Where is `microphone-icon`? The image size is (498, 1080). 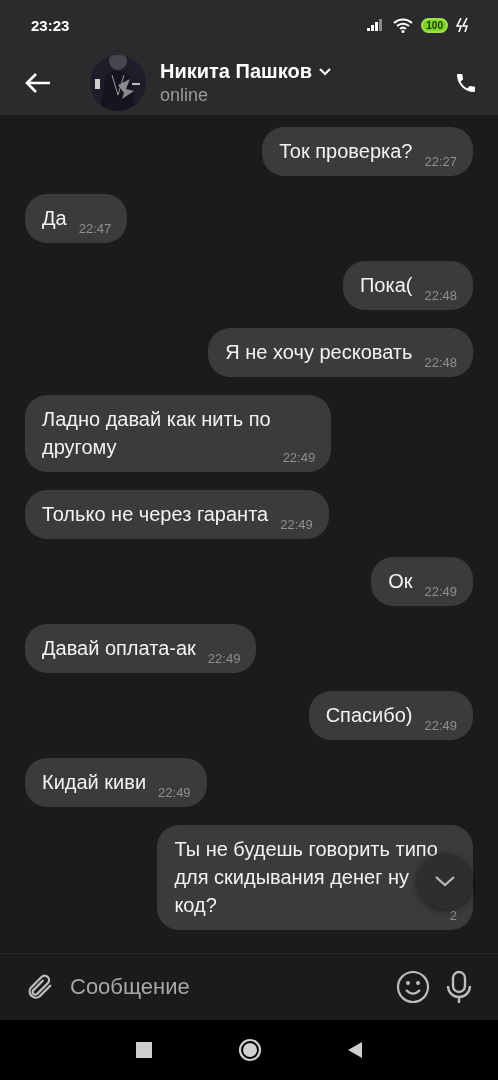 microphone-icon is located at coordinates (459, 987).